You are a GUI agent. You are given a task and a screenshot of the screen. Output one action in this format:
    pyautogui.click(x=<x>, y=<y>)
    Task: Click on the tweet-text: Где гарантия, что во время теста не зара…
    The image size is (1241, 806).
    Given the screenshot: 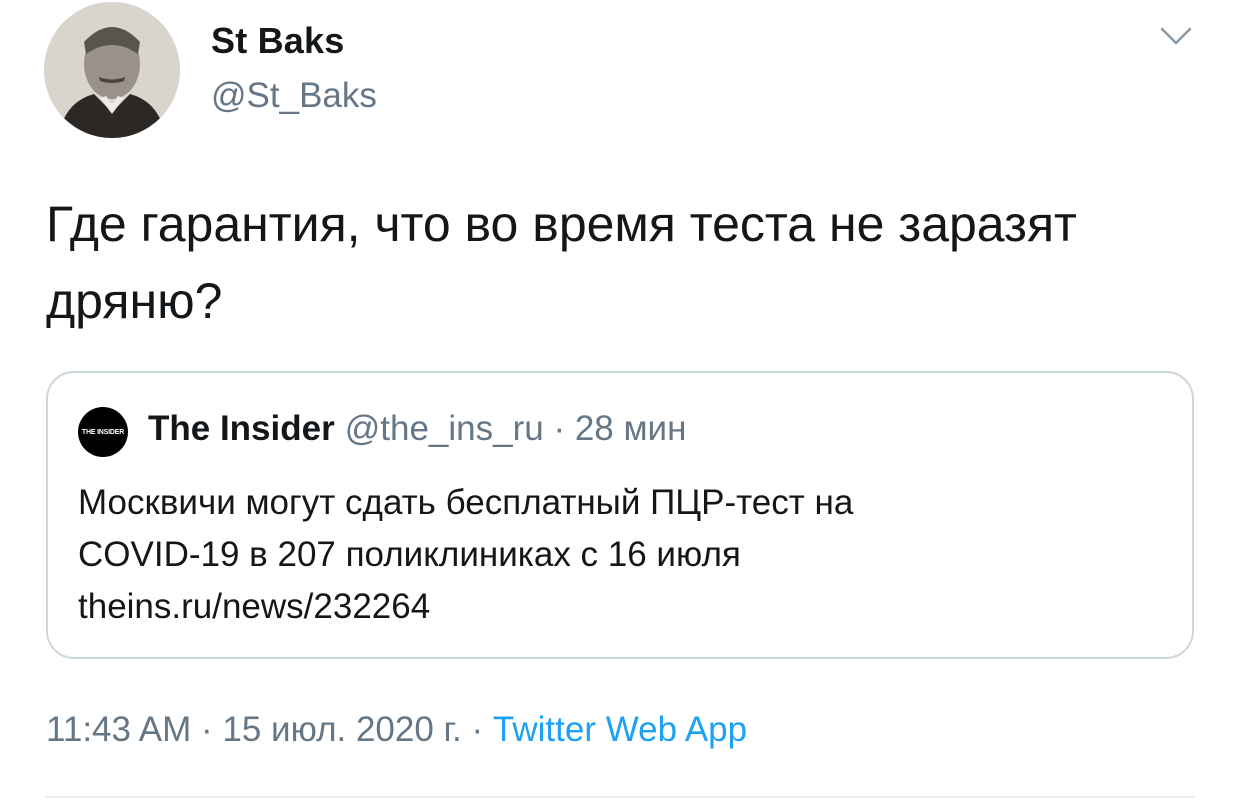 What is the action you would take?
    pyautogui.click(x=561, y=262)
    